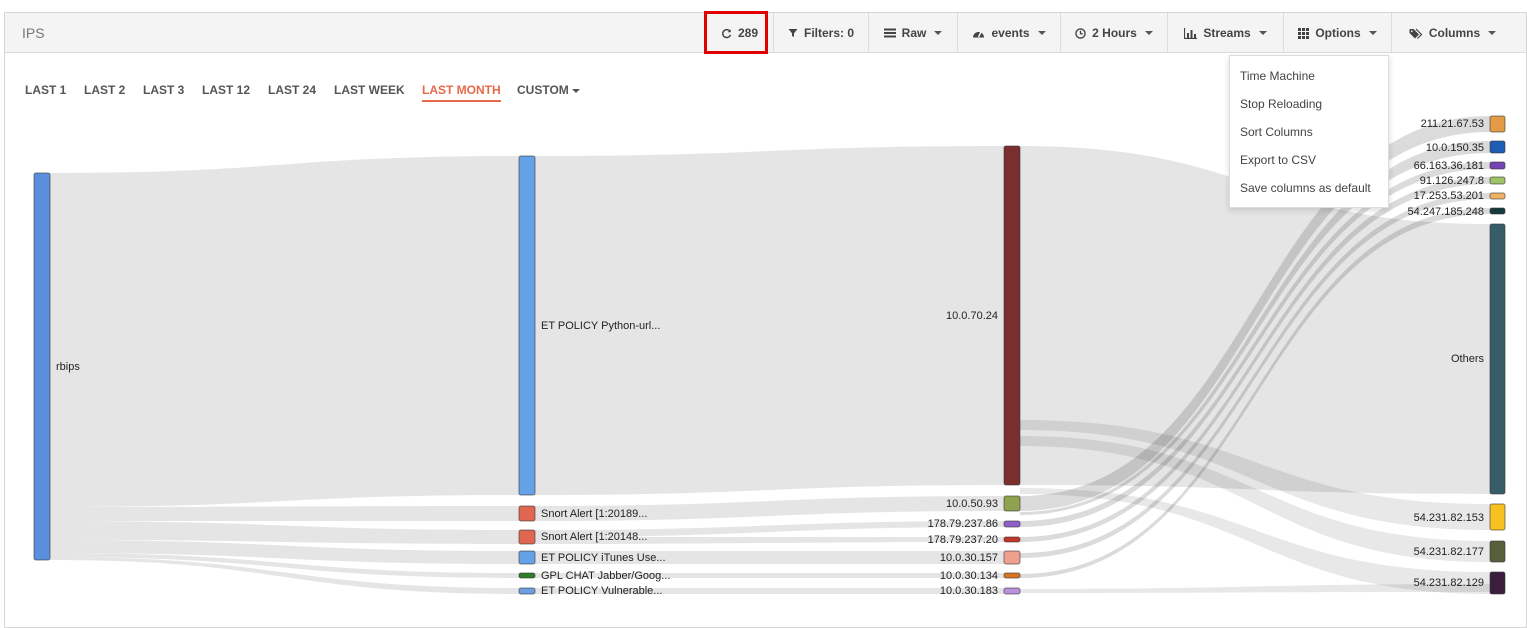 The height and width of the screenshot is (628, 1527). I want to click on label-10-0-30-157: 10.0.30.157, so click(969, 558).